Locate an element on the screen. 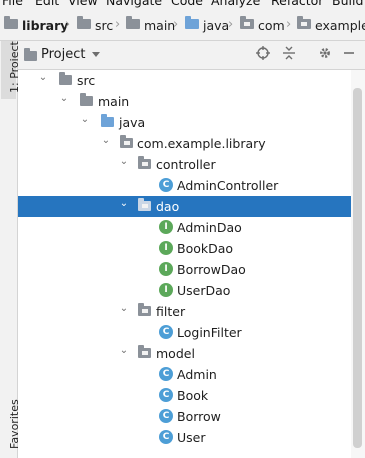  minimize-icon is located at coordinates (349, 55).